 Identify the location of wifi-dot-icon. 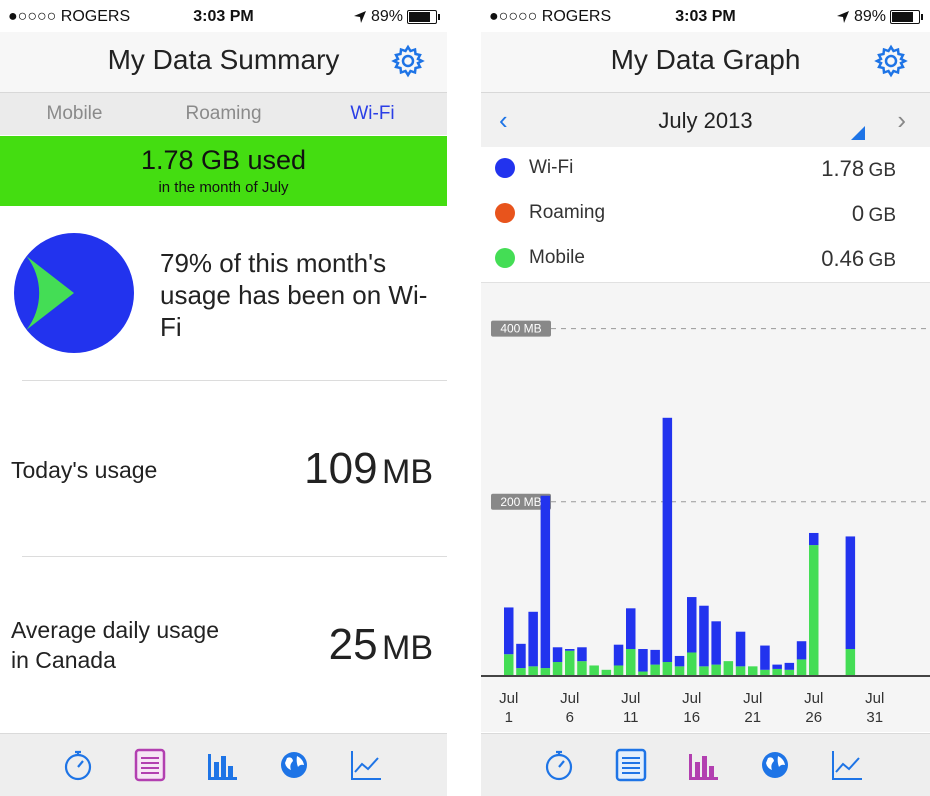
(505, 168).